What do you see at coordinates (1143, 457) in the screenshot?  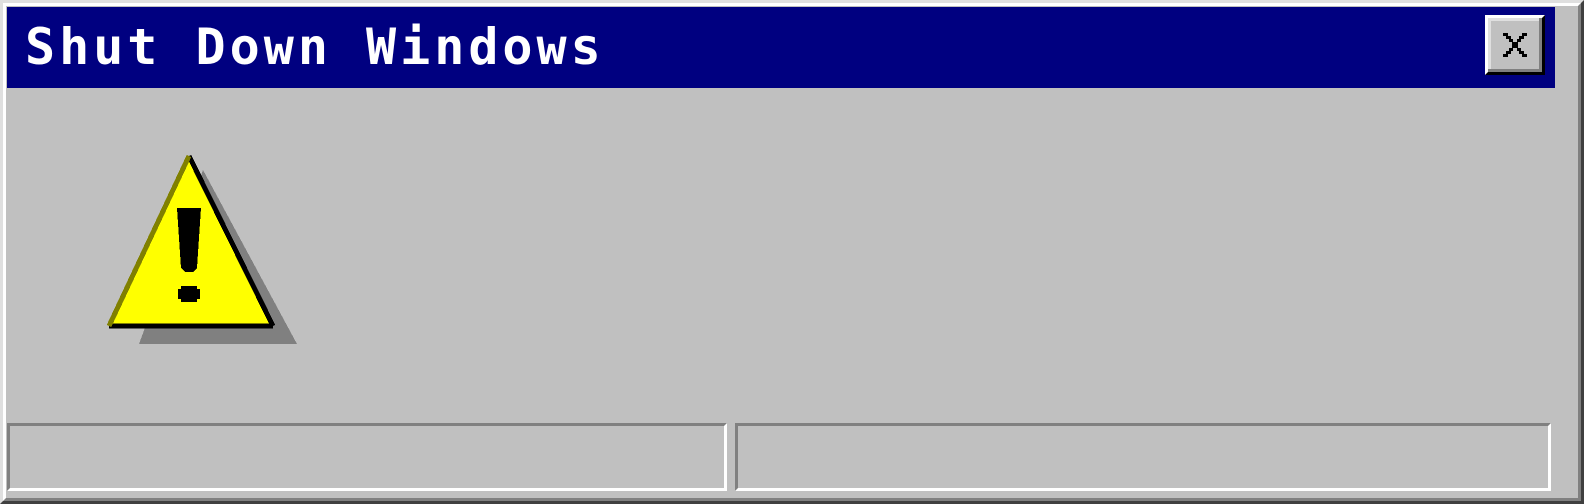 I see `status-pane-right` at bounding box center [1143, 457].